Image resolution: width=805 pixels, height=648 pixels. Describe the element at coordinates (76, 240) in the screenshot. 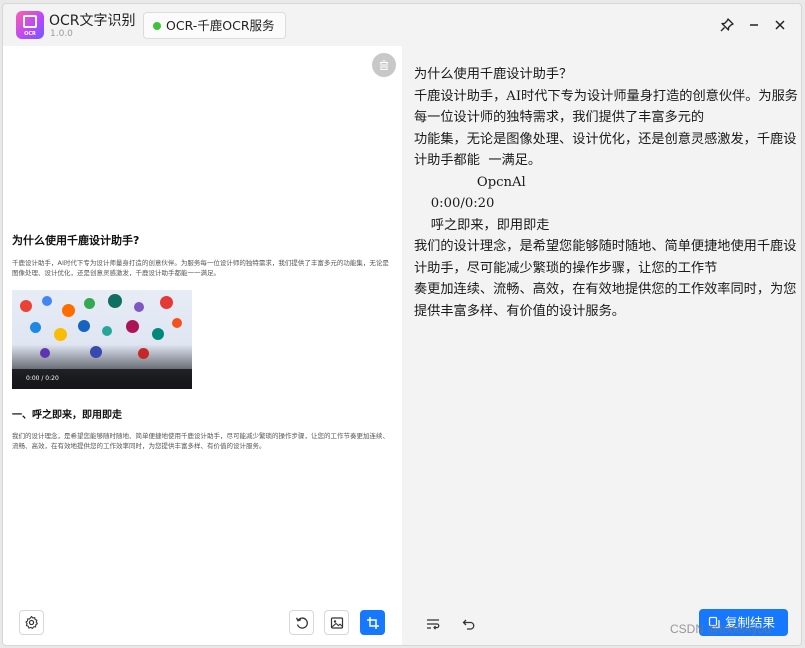

I see `preview-heading: 为什么使用千鹿设计助手?` at that location.